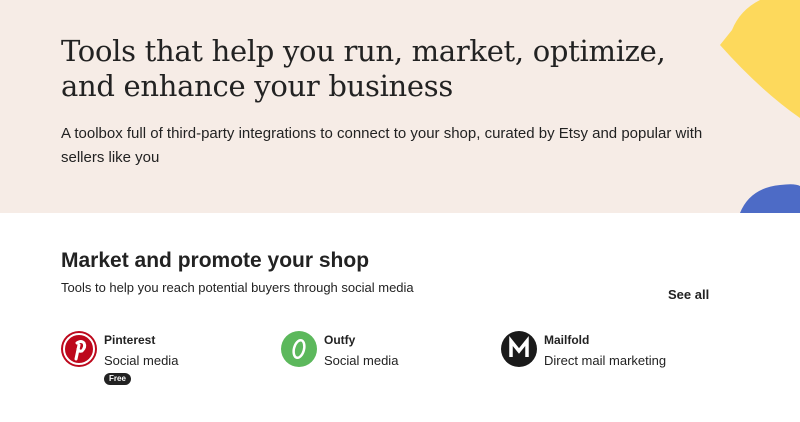  Describe the element at coordinates (605, 360) in the screenshot. I see `app-category: Direct mail marketing` at that location.